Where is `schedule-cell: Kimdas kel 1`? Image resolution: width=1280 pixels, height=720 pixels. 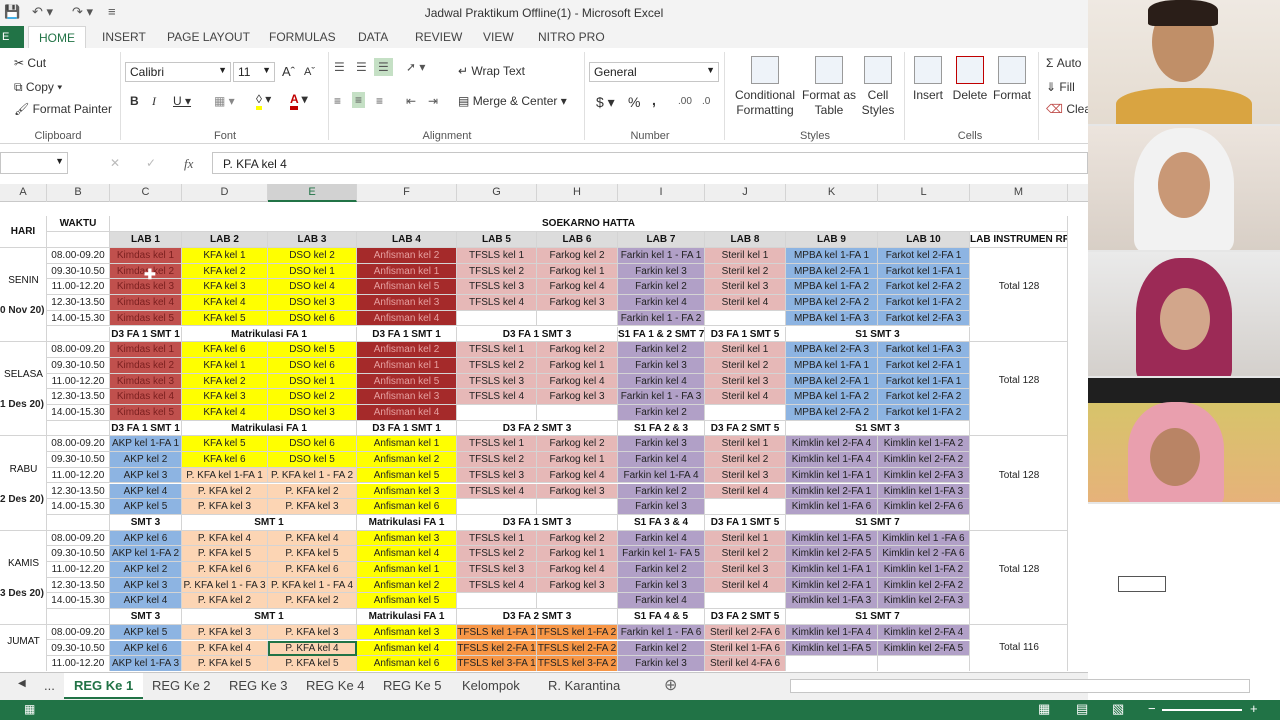
schedule-cell: Kimdas kel 1 is located at coordinates (146, 350).